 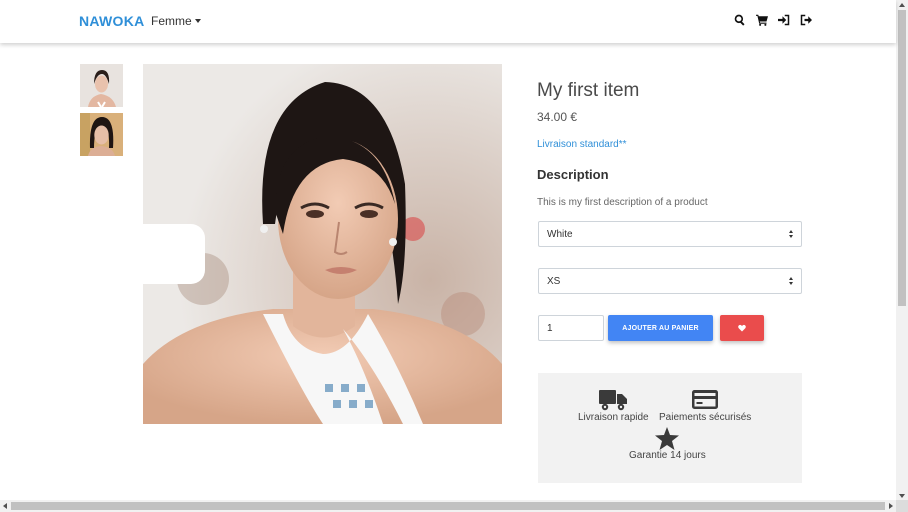 What do you see at coordinates (805, 20) in the screenshot?
I see `sign-out-icon` at bounding box center [805, 20].